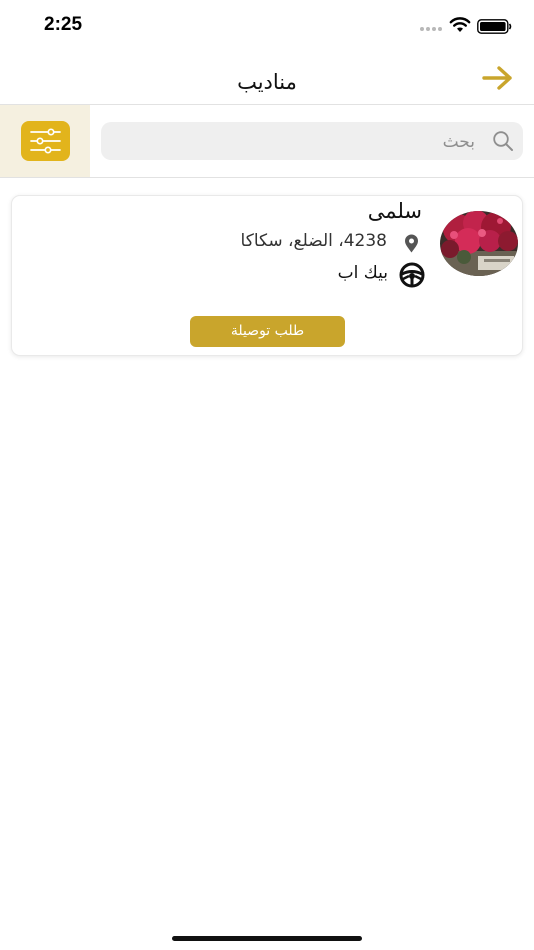 This screenshot has width=534, height=950. I want to click on page-title: مناديب, so click(267, 82).